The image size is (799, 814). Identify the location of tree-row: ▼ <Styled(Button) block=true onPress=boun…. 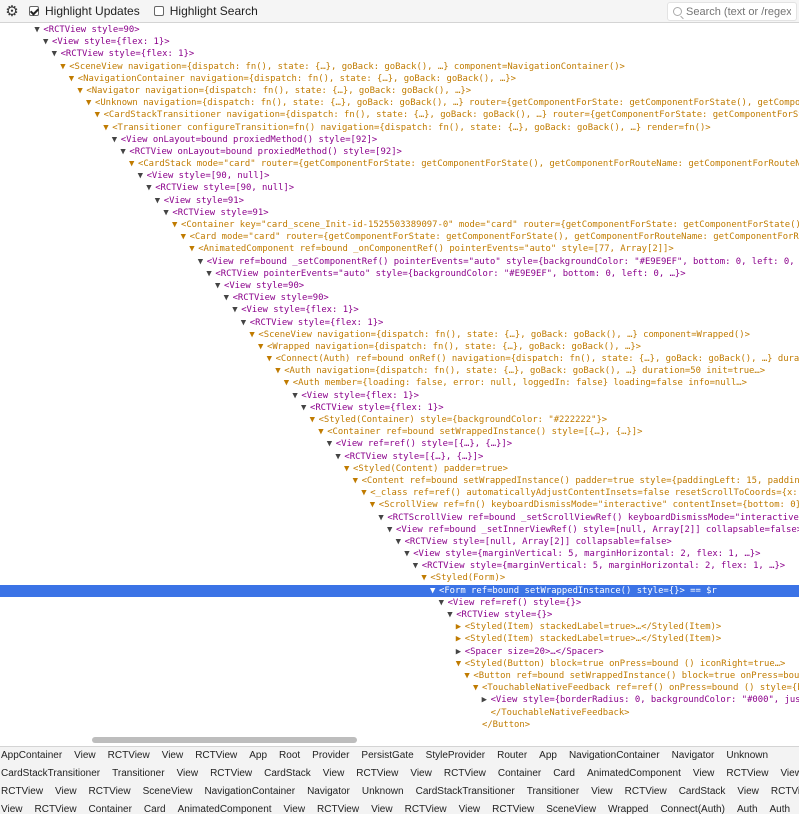
(399, 664).